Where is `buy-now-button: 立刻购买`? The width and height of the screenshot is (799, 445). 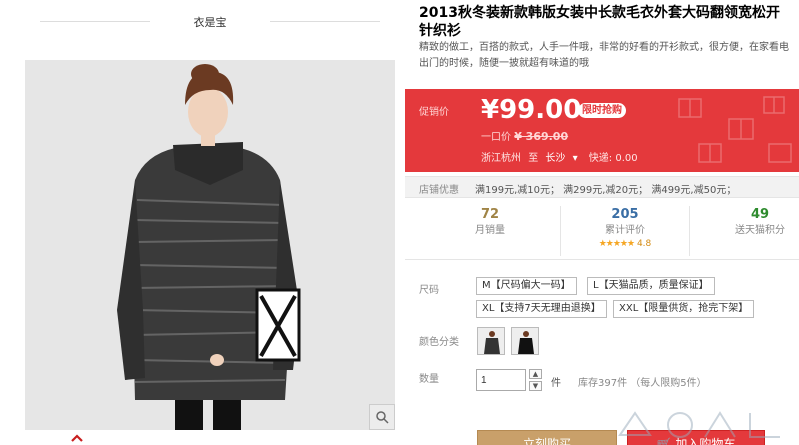 buy-now-button: 立刻购买 is located at coordinates (547, 437).